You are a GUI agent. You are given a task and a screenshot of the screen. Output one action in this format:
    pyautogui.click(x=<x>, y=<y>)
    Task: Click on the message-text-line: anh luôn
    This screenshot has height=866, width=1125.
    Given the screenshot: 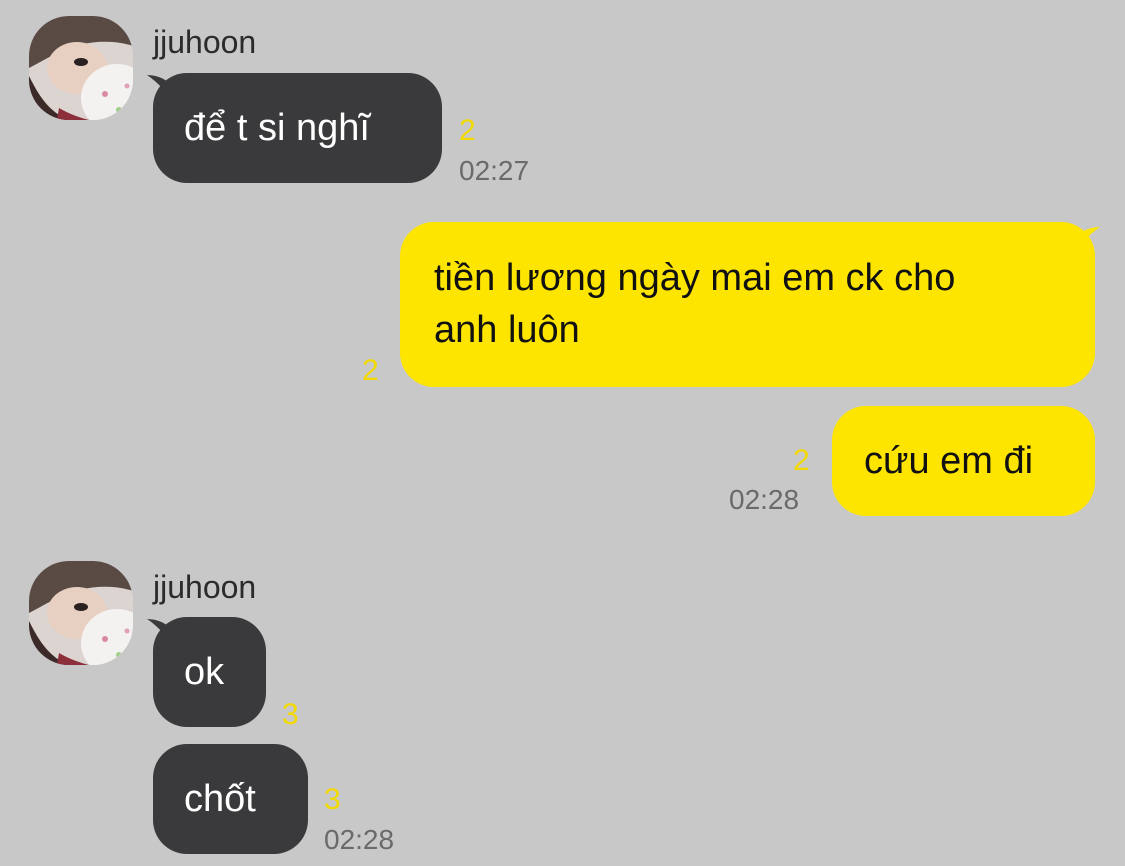 What is the action you would take?
    pyautogui.click(x=507, y=330)
    